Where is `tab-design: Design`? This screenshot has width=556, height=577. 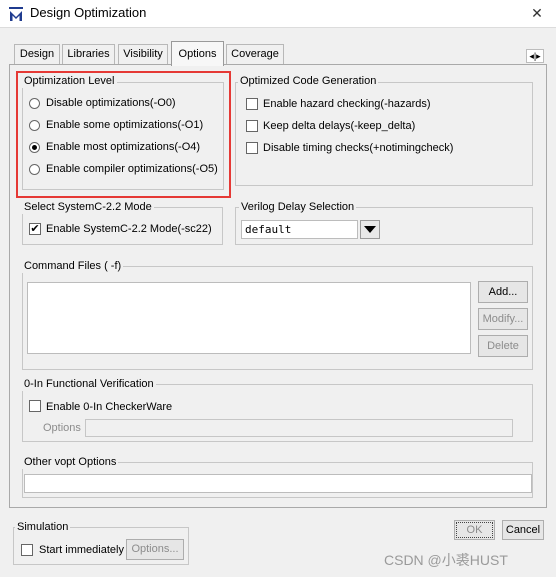 tab-design: Design is located at coordinates (37, 54).